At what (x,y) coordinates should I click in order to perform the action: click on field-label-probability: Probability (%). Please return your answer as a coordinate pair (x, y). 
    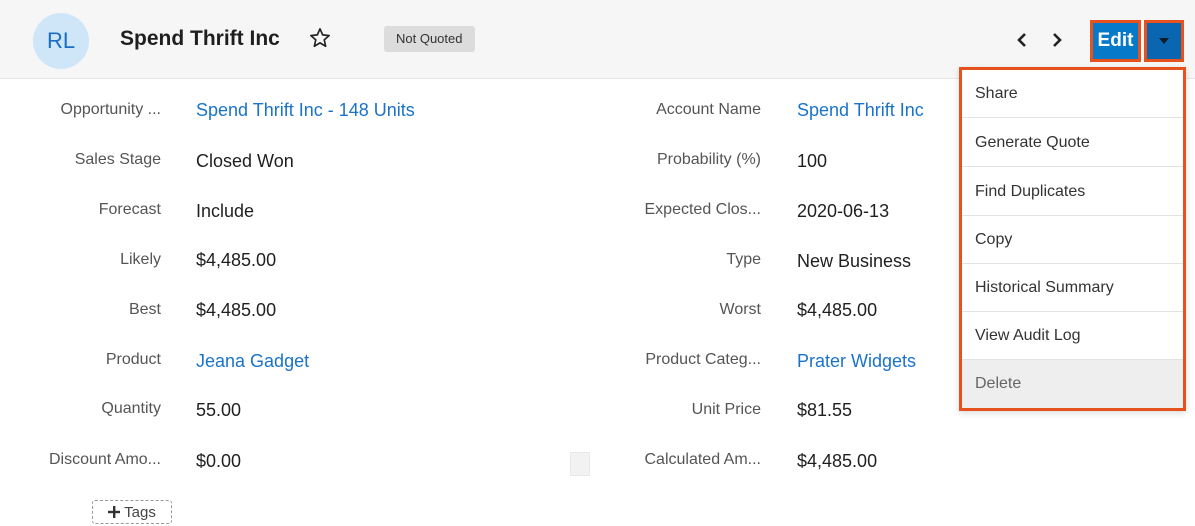
    Looking at the image, I should click on (708, 159).